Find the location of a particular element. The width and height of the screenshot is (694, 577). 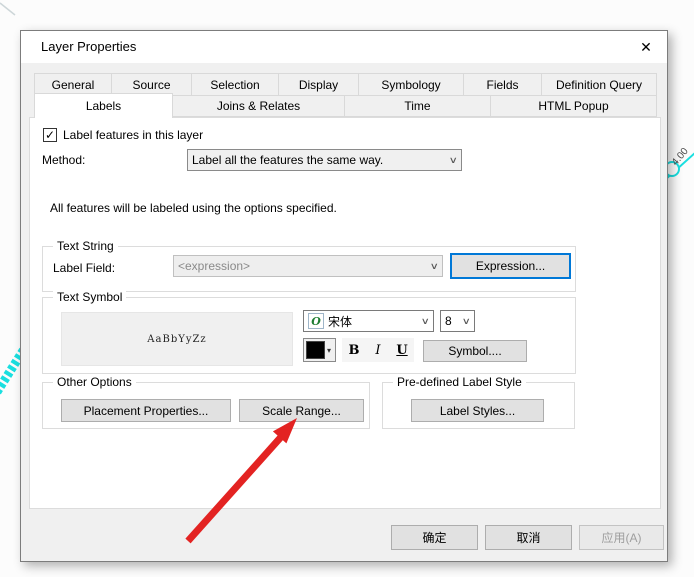

tab-definition-query: Definition Query is located at coordinates (599, 84).